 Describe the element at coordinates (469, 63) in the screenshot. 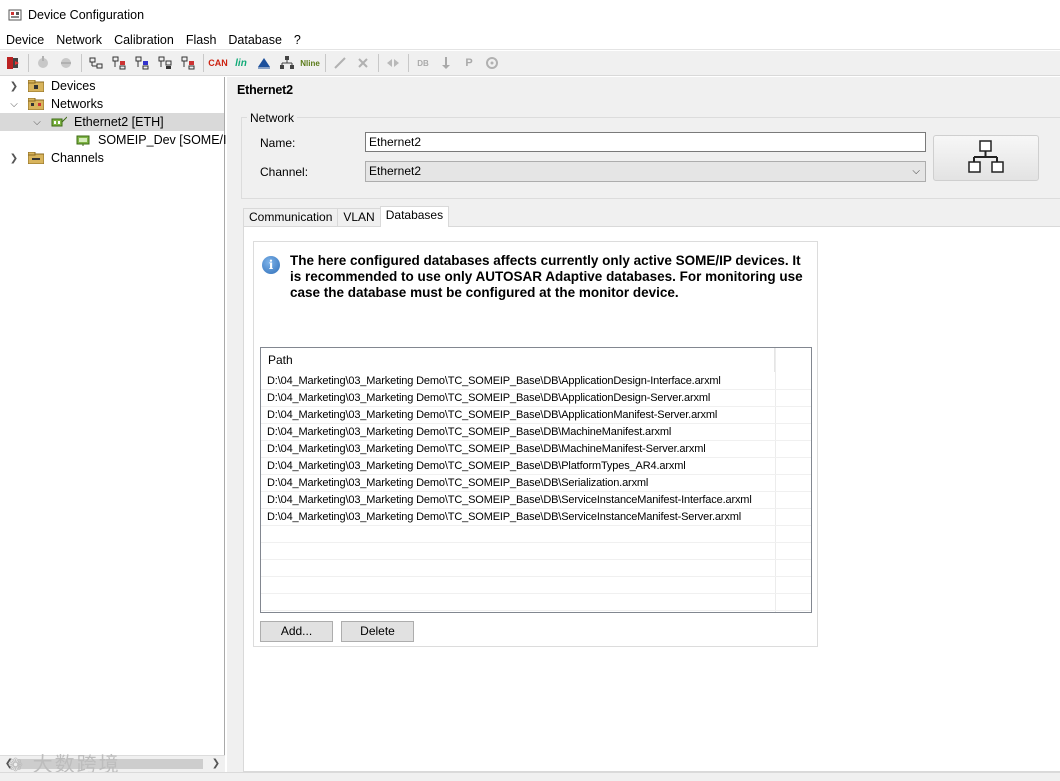

I see `parameter-icon: P` at that location.